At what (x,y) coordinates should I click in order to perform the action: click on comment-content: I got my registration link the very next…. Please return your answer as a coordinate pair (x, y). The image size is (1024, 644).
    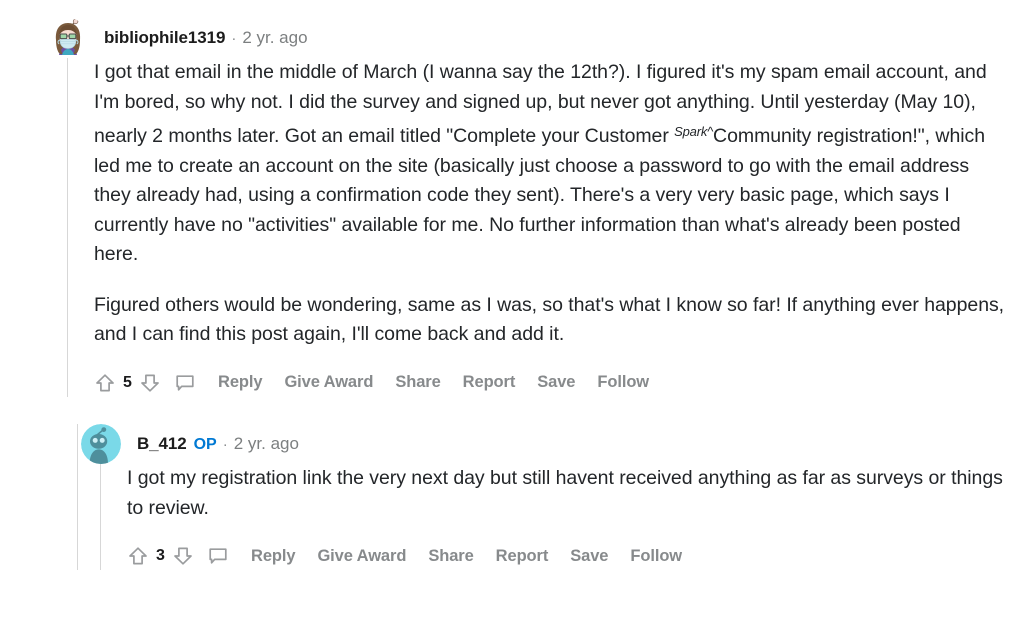
    Looking at the image, I should click on (554, 517).